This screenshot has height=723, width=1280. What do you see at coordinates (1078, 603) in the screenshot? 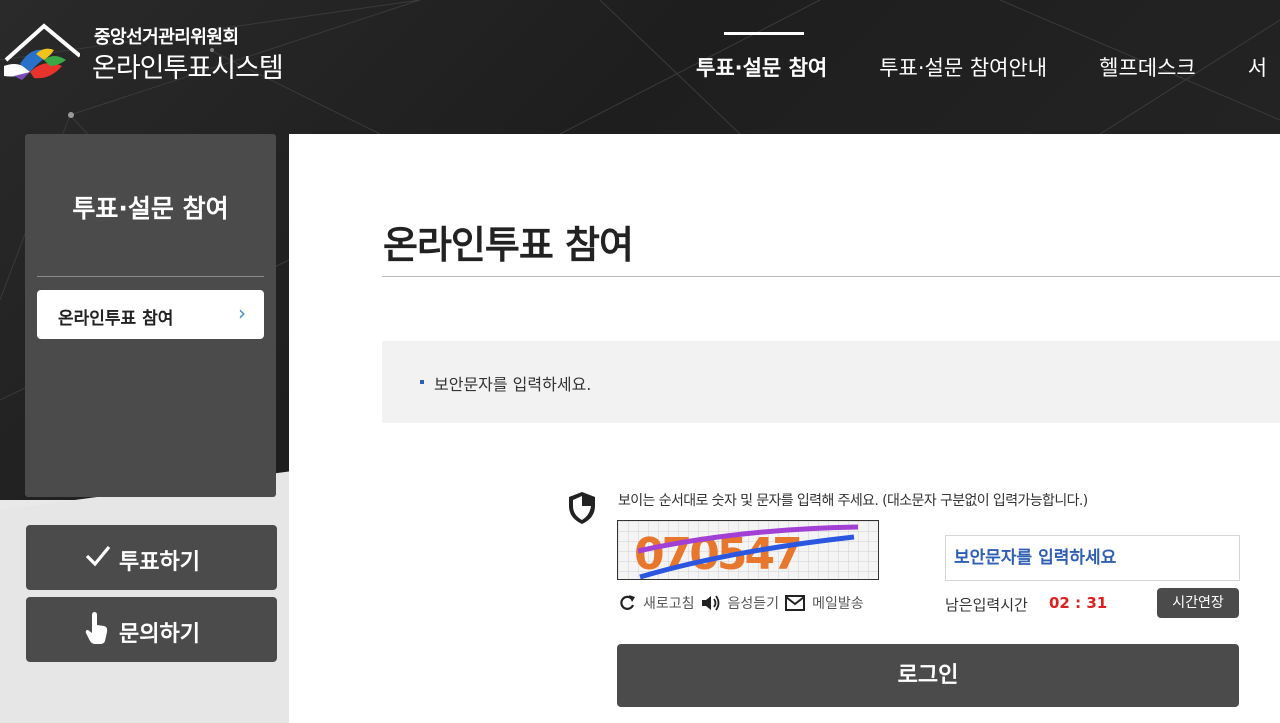
I see `remaining-time-value: 02 : 31` at bounding box center [1078, 603].